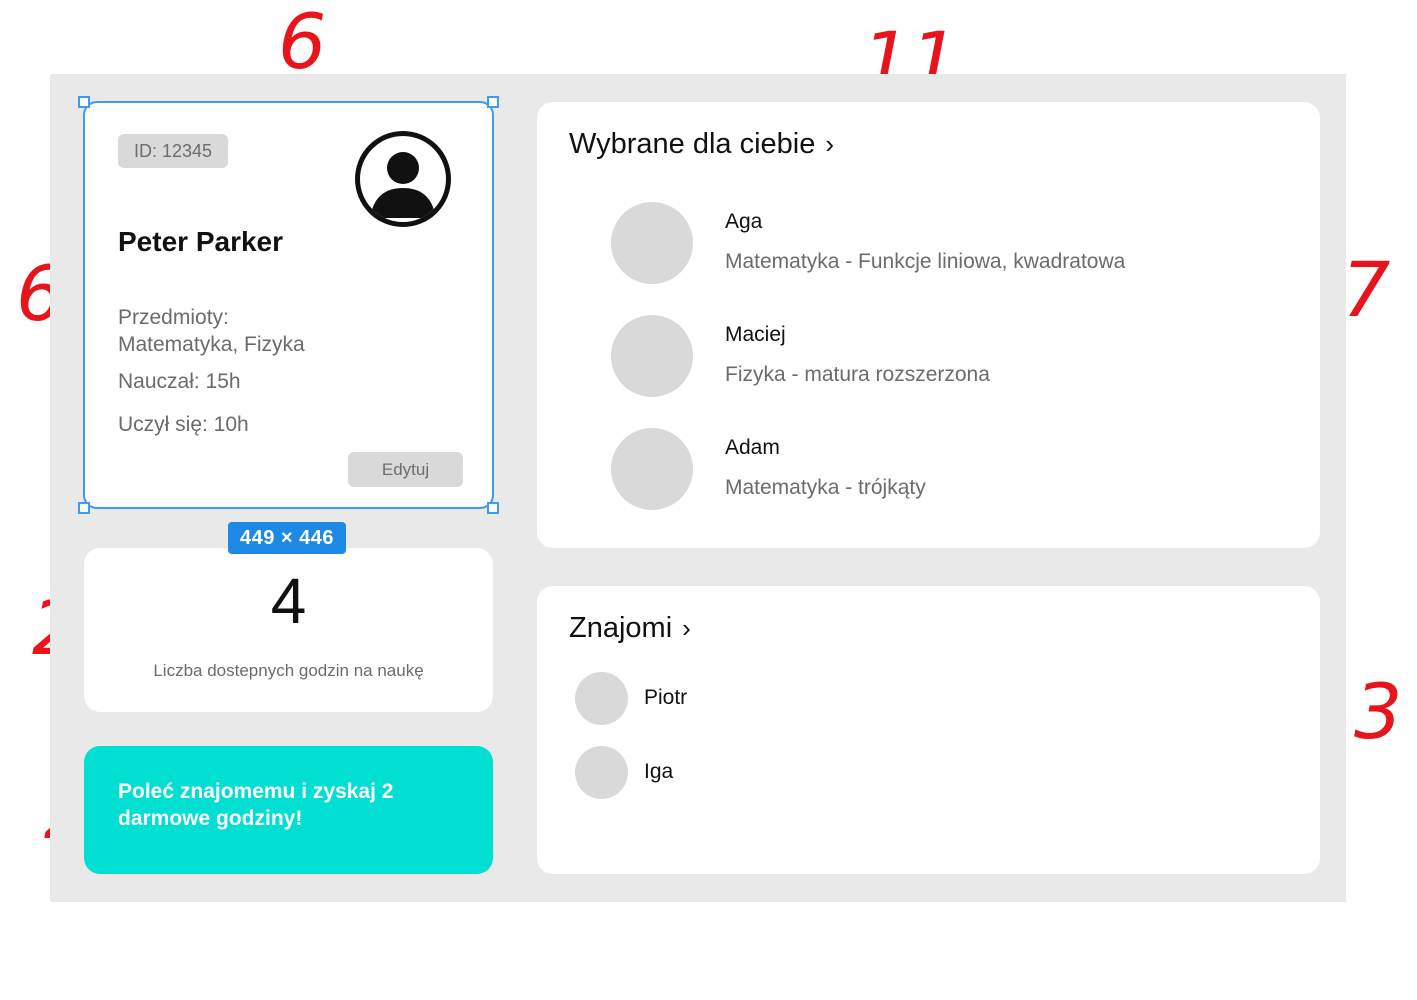 The image size is (1417, 1000). What do you see at coordinates (1378, 711) in the screenshot?
I see `annotation-friends: 3` at bounding box center [1378, 711].